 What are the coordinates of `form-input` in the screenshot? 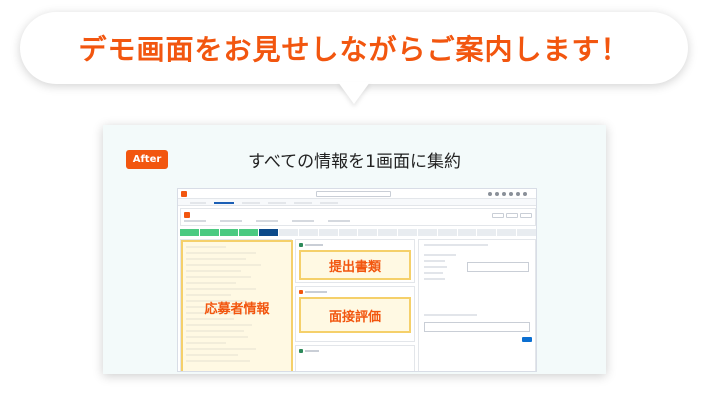 It's located at (498, 267).